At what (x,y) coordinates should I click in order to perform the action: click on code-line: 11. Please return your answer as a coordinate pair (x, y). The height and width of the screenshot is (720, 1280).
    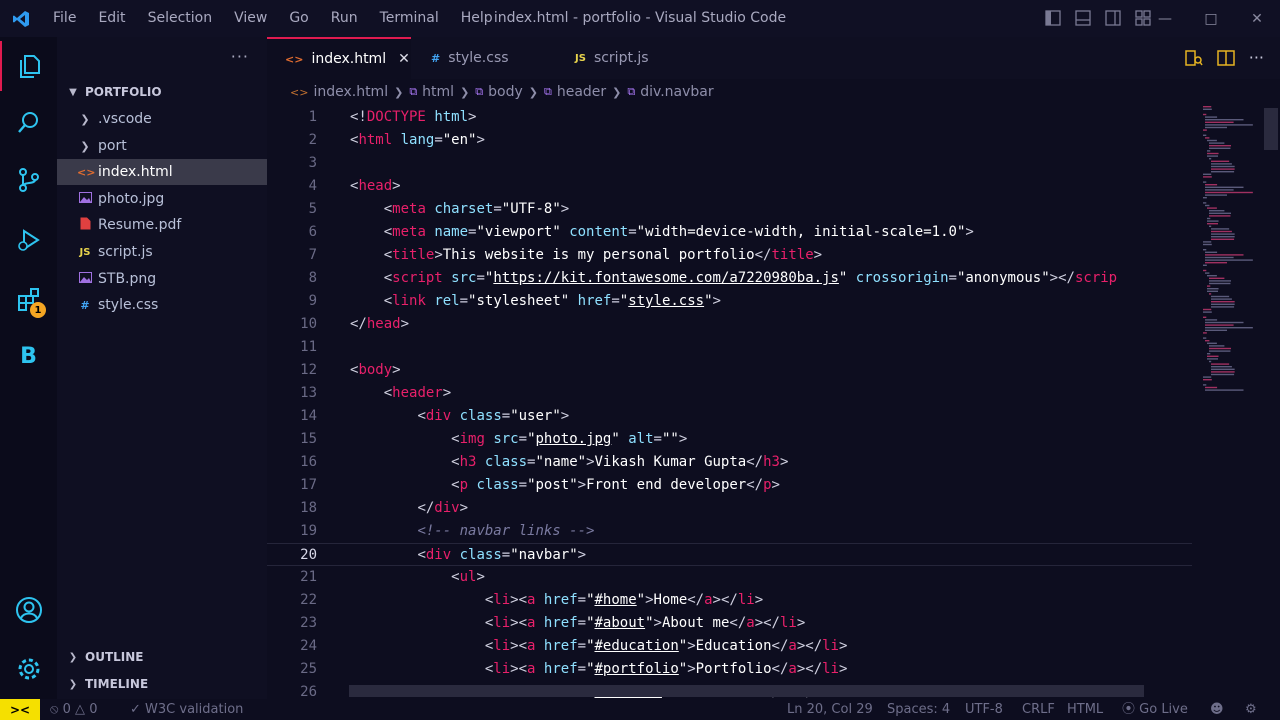
    Looking at the image, I should click on (729, 347).